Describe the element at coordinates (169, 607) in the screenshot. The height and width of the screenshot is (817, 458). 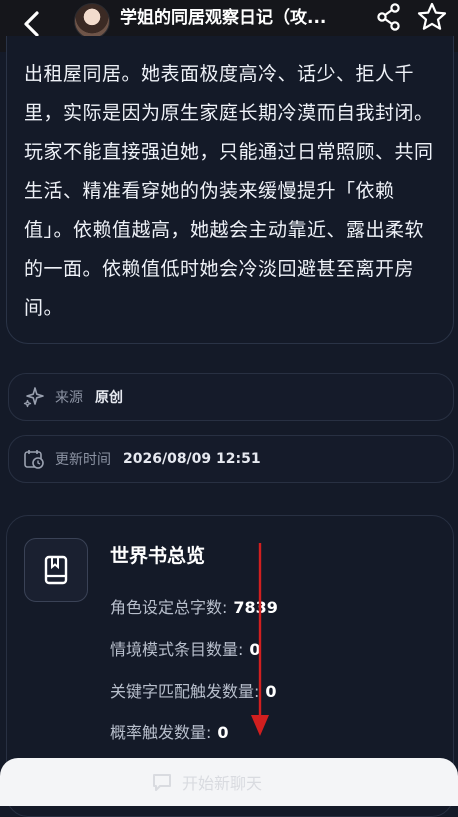
I see `stat-label: 角色设定总字数:` at that location.